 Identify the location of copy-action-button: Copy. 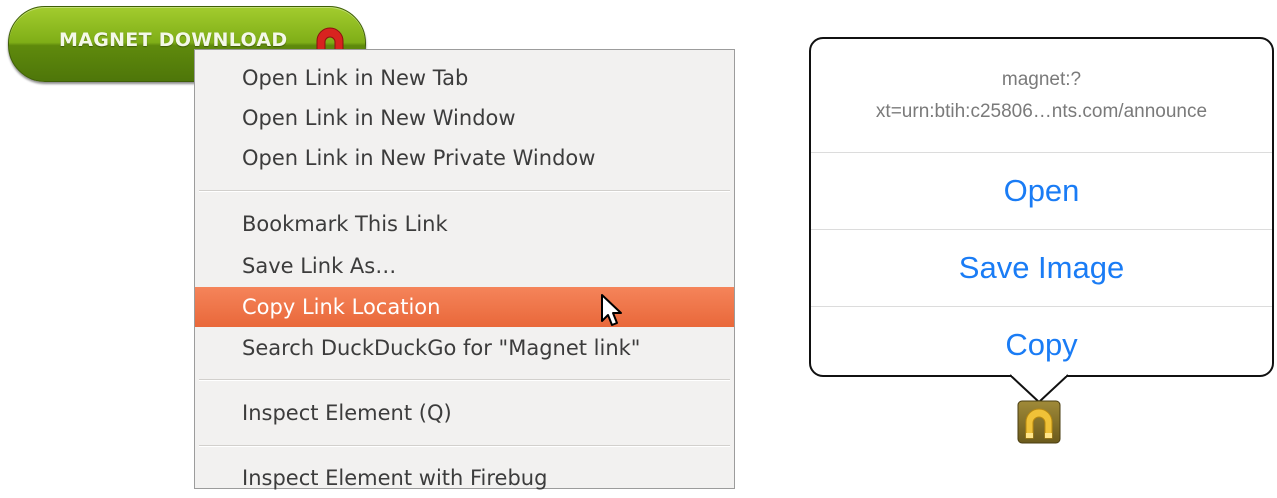
(1041, 345).